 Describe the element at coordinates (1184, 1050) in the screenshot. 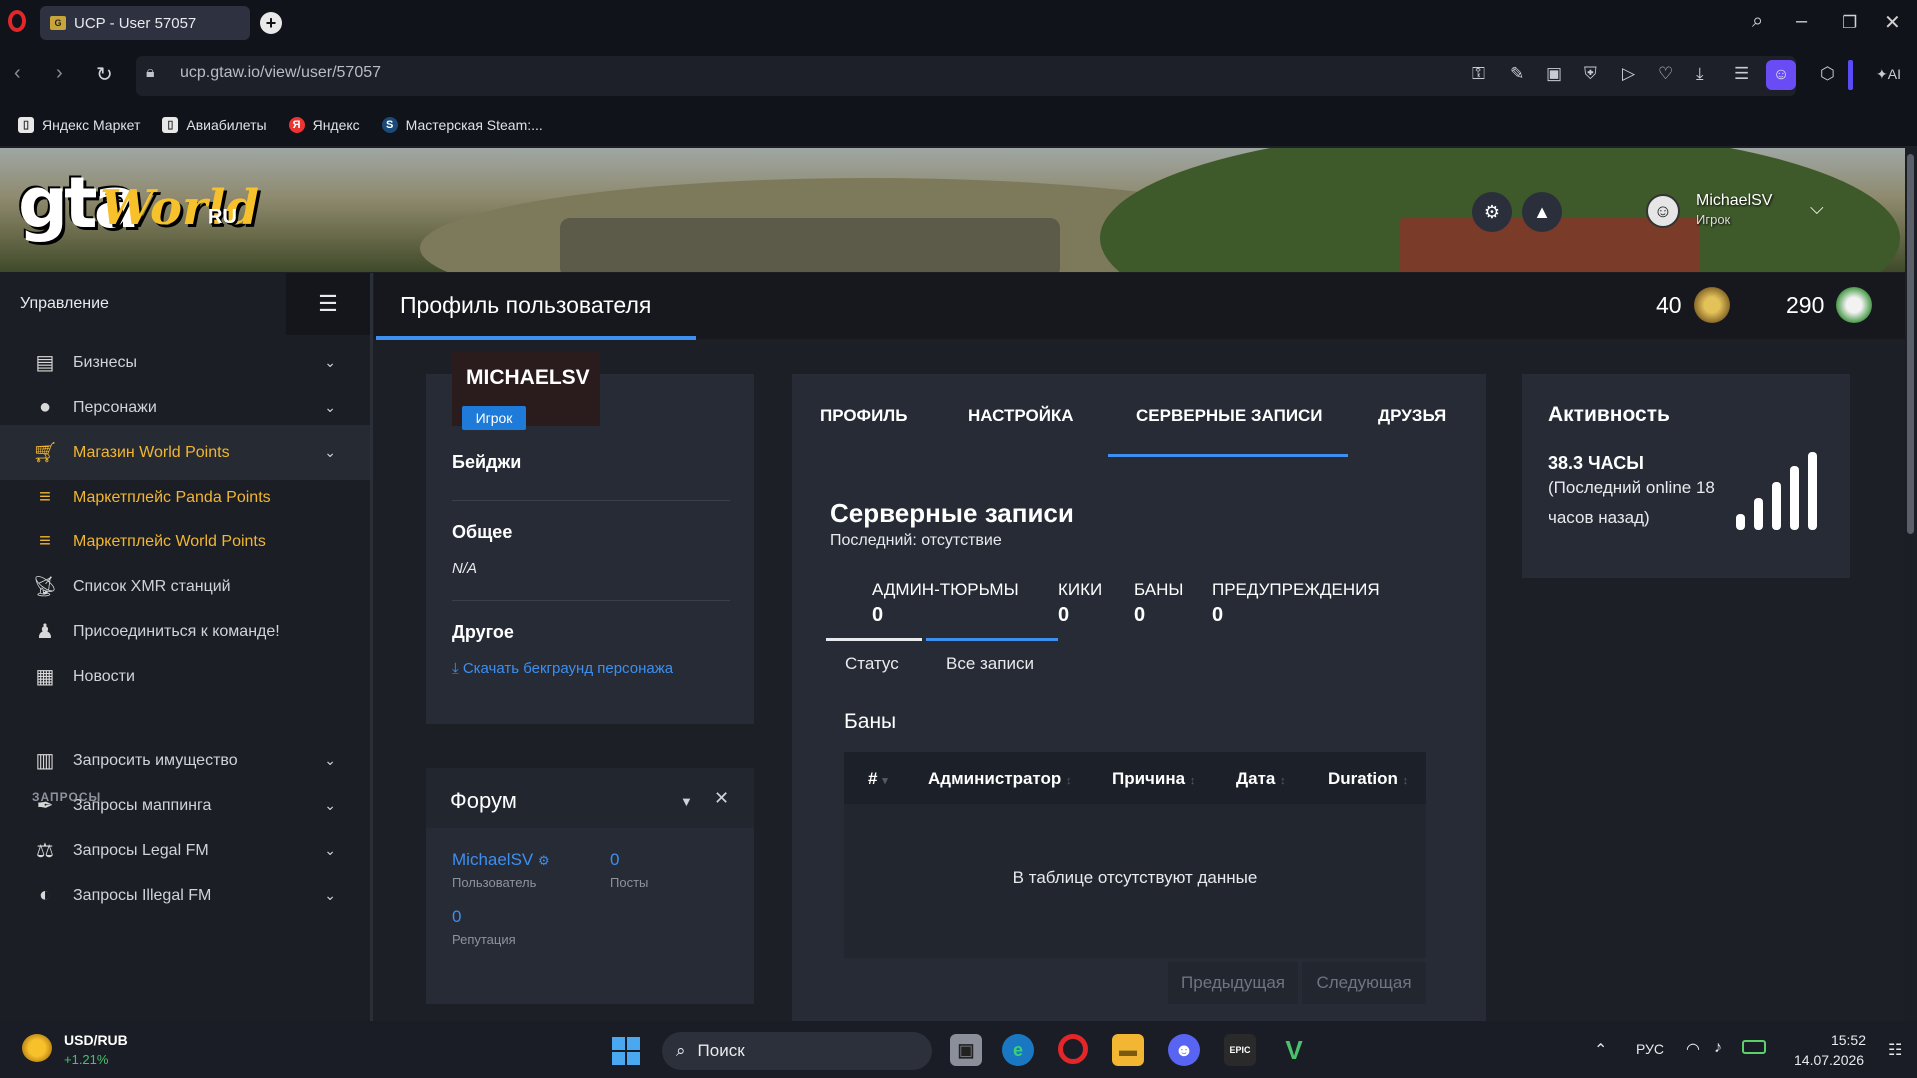

I see `discord-icon: ☻` at that location.